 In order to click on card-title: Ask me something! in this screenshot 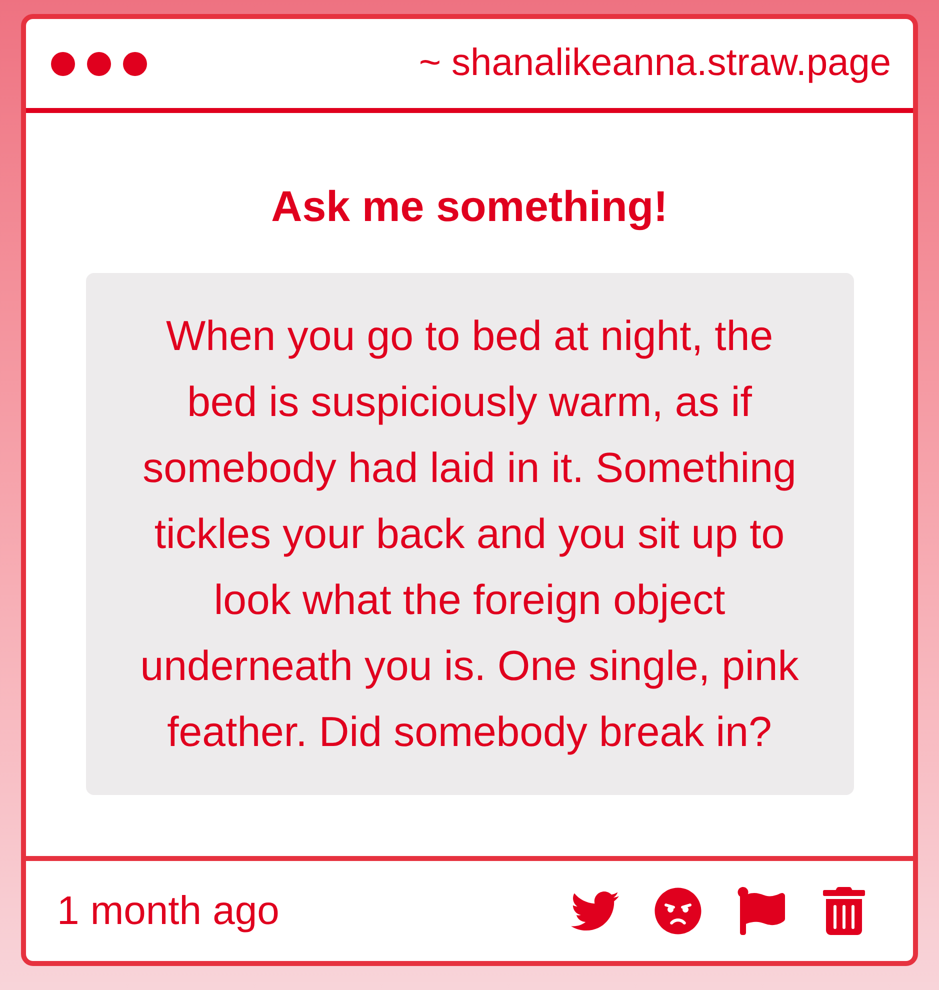, I will do `click(469, 207)`.